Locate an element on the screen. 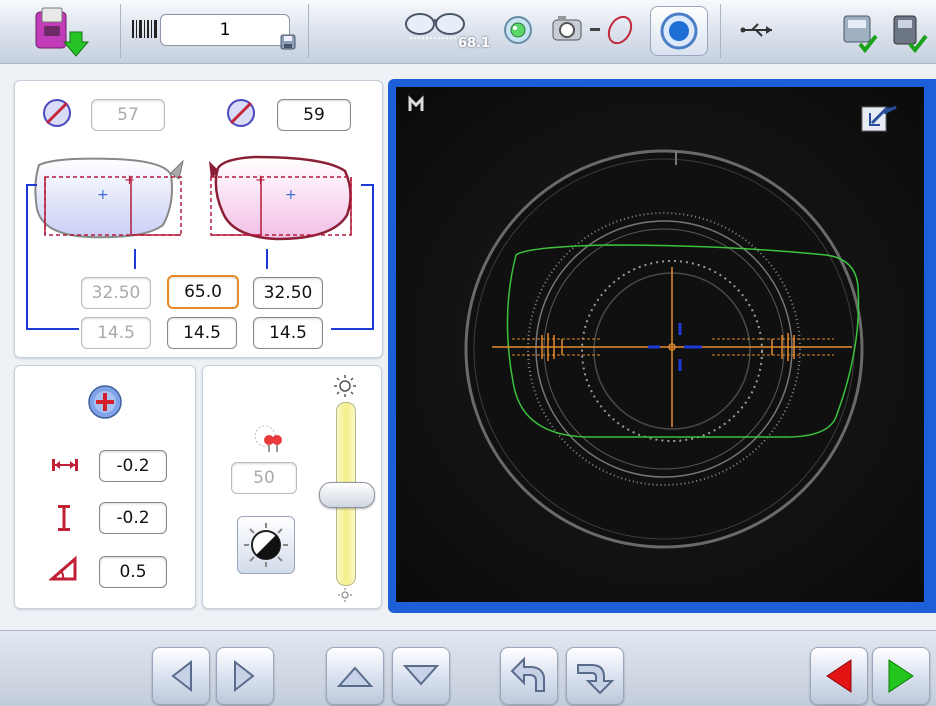 This screenshot has width=936, height=706. tracer-machine-icon is located at coordinates (910, 34).